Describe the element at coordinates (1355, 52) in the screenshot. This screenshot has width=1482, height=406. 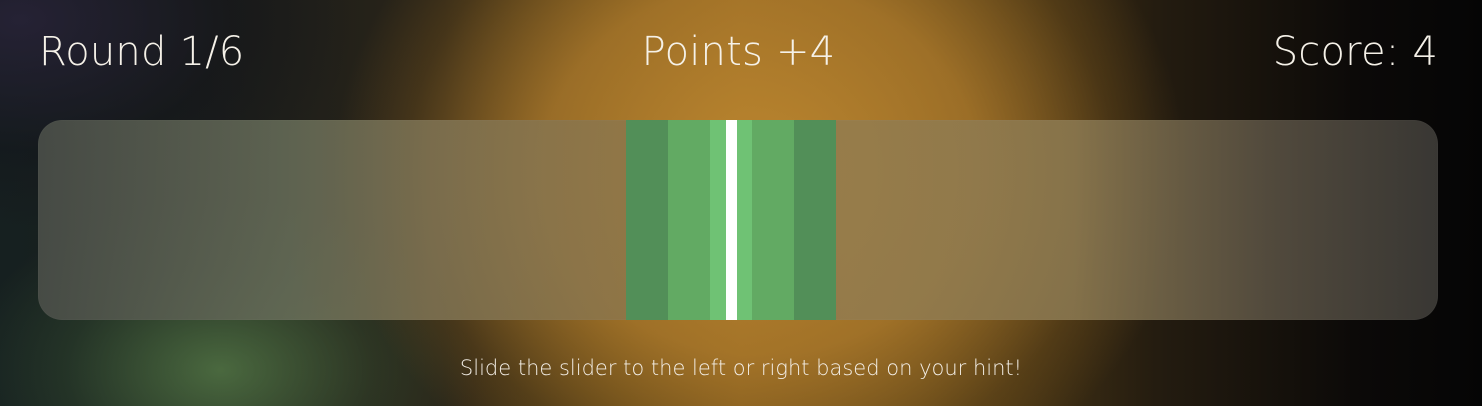
I see `score-display: Score: 4` at that location.